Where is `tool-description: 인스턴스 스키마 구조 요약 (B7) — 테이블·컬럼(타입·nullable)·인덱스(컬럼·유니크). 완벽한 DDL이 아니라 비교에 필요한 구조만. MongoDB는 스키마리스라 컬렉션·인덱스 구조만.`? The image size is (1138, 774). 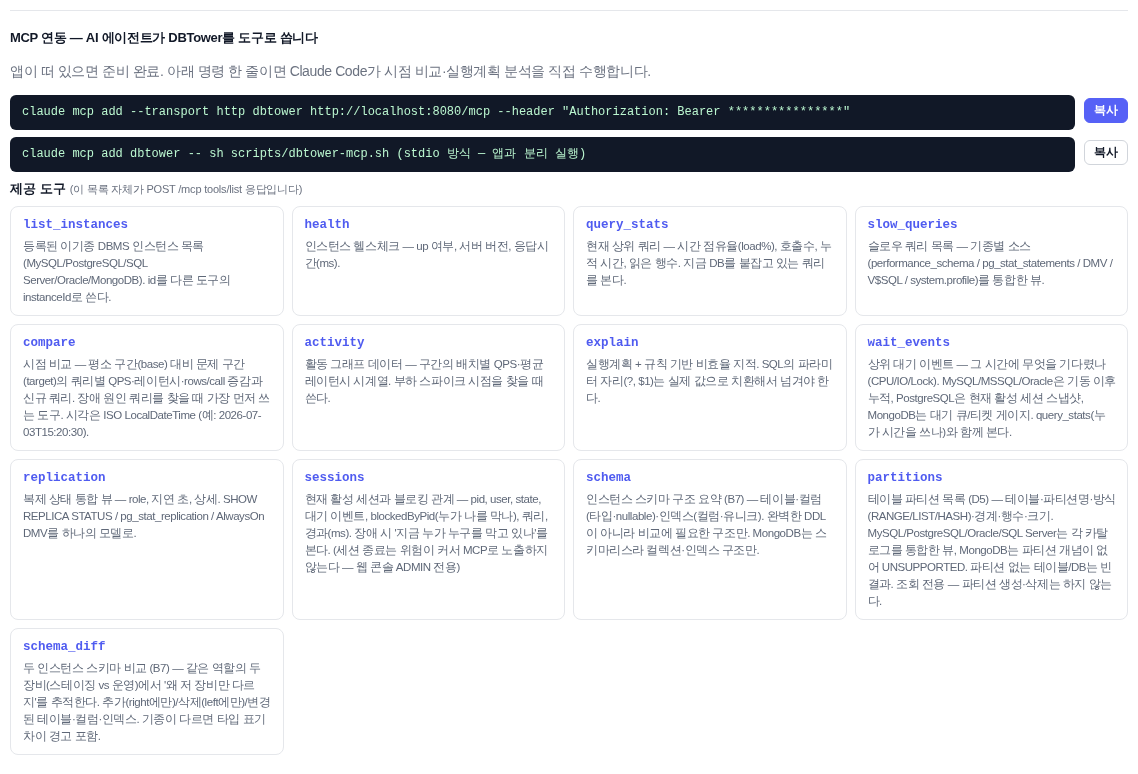 tool-description: 인스턴스 스키마 구조 요약 (B7) — 테이블·컬럼(타입·nullable)·인덱스(컬럼·유니크). 완벽한 DDL이 아니라 비교에 필요한 구조만. MongoDB는 스키마리스라 컬렉션·인덱스 구조만. is located at coordinates (707, 525).